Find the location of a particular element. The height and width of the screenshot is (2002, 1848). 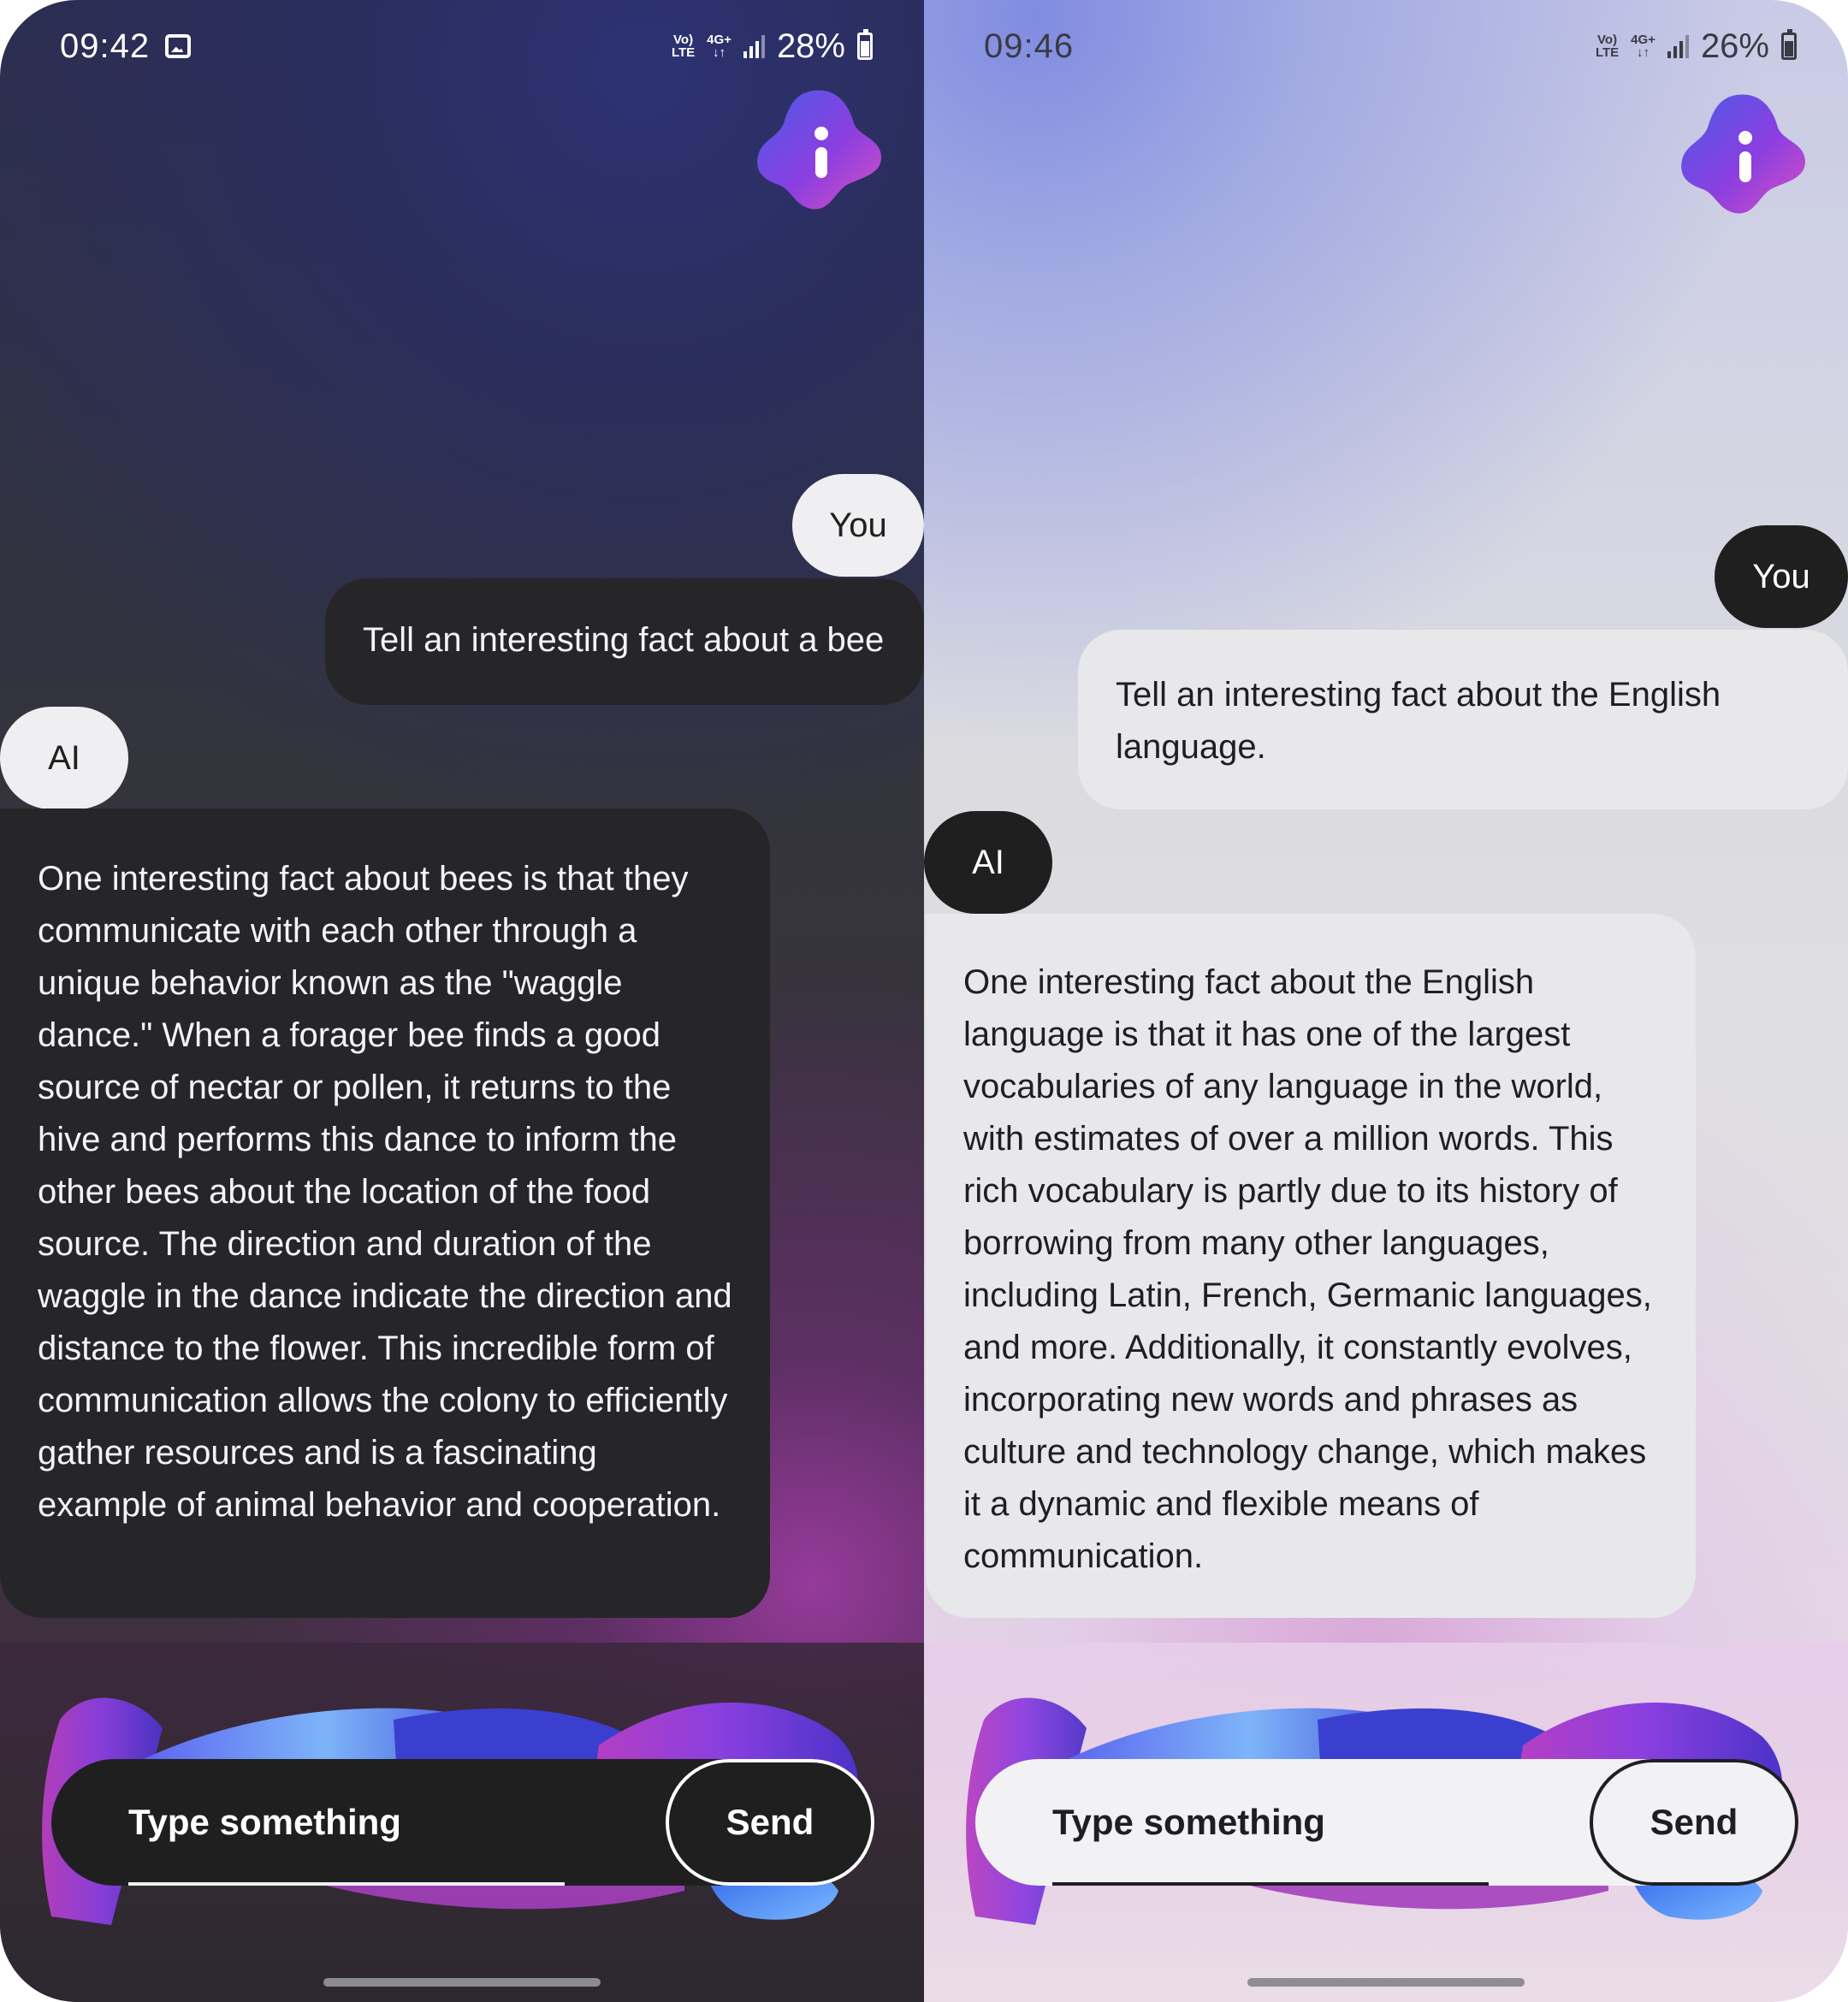

status-time: 09:42 is located at coordinates (105, 46).